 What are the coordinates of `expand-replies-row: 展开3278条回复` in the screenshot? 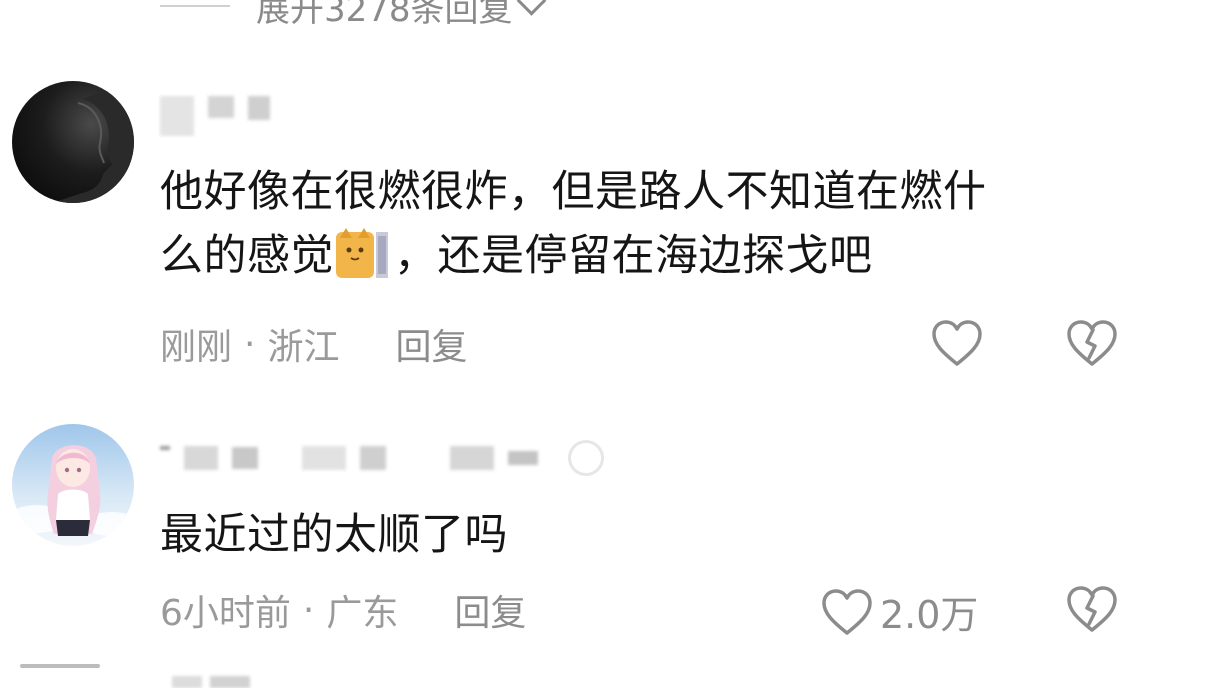 It's located at (353, 15).